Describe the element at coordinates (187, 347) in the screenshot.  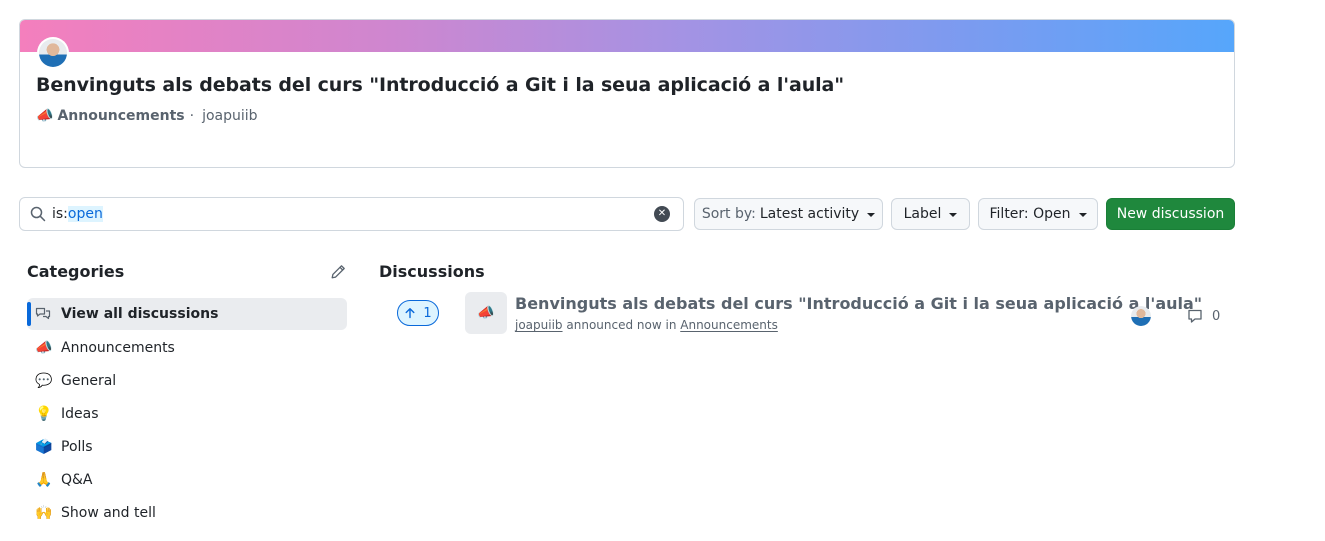
I see `sidebar-item-announcements: 📣 Announcements` at that location.